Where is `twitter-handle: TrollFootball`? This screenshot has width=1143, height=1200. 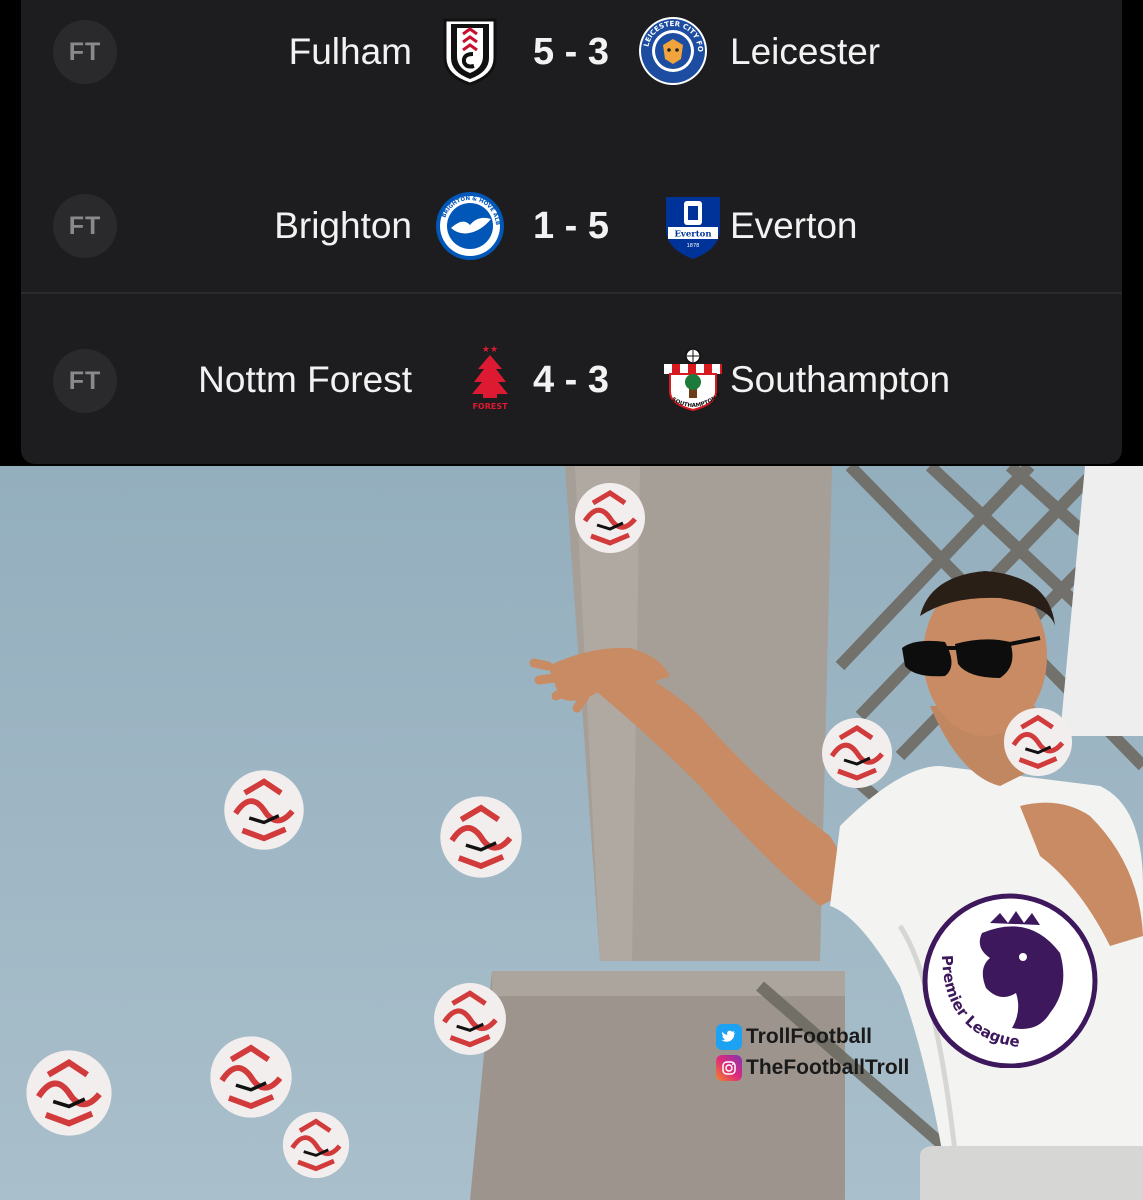
twitter-handle: TrollFootball is located at coordinates (809, 1036).